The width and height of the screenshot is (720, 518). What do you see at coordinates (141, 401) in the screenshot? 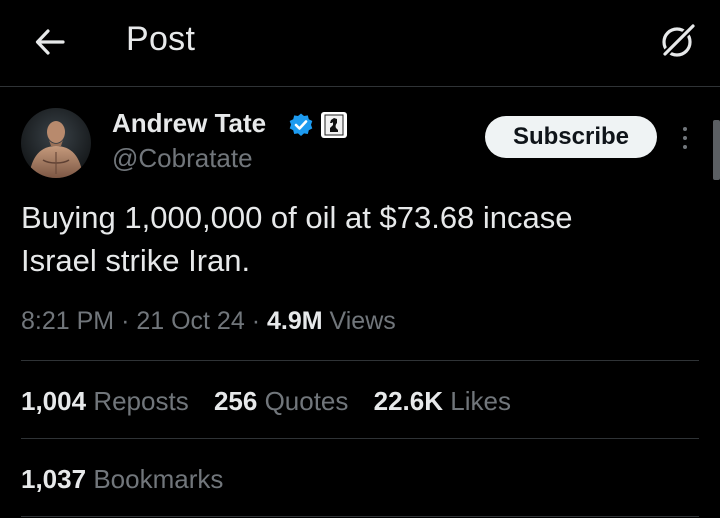
I see `reposts-label: Reposts` at bounding box center [141, 401].